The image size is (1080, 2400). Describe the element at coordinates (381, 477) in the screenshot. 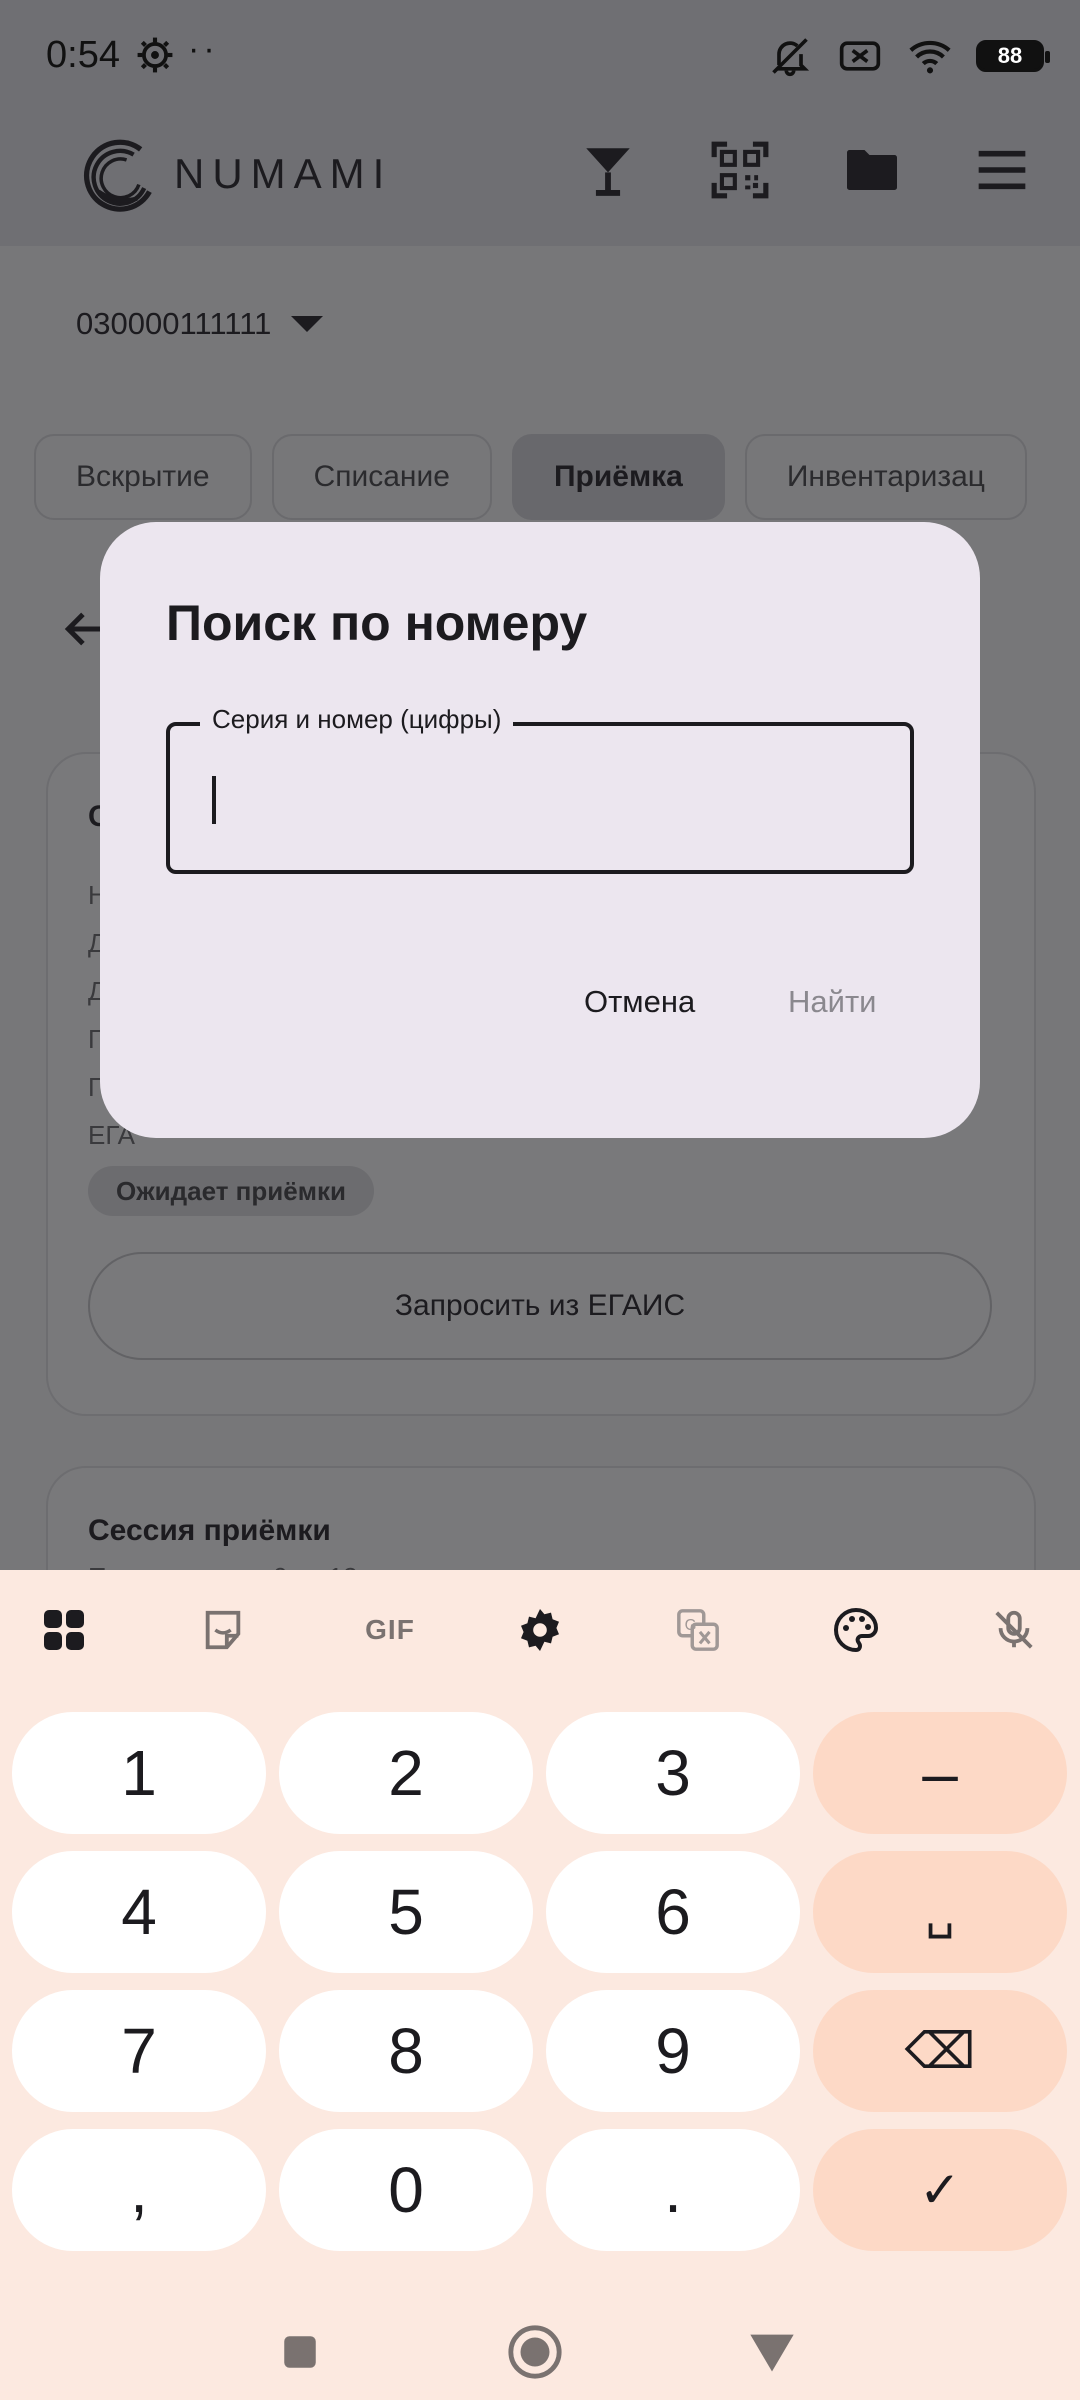

I see `tab-writeoff: Списание` at that location.